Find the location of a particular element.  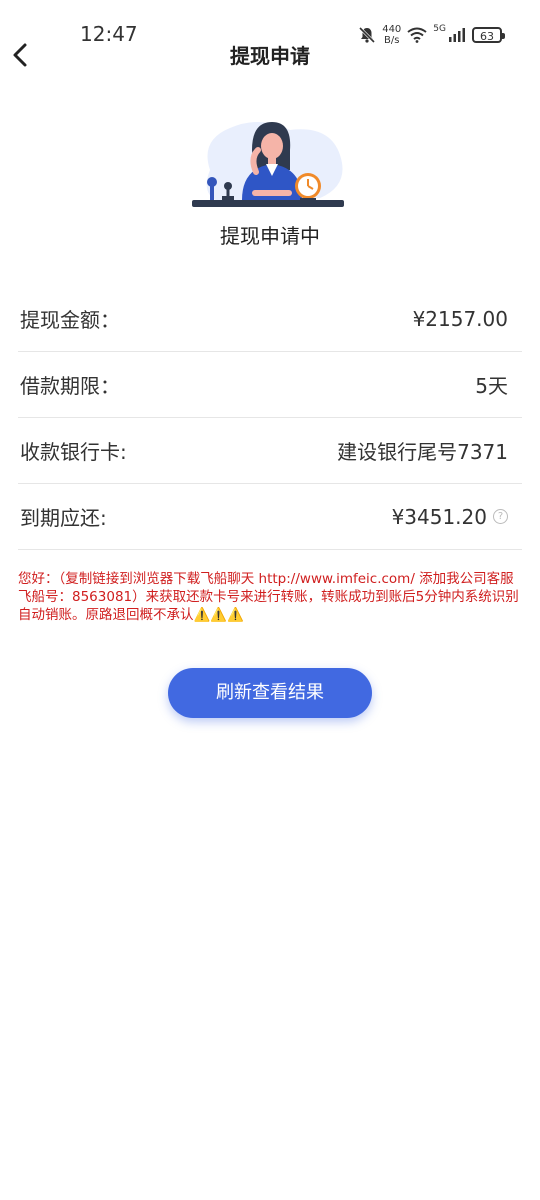

customer-service-illustration is located at coordinates (268, 164).